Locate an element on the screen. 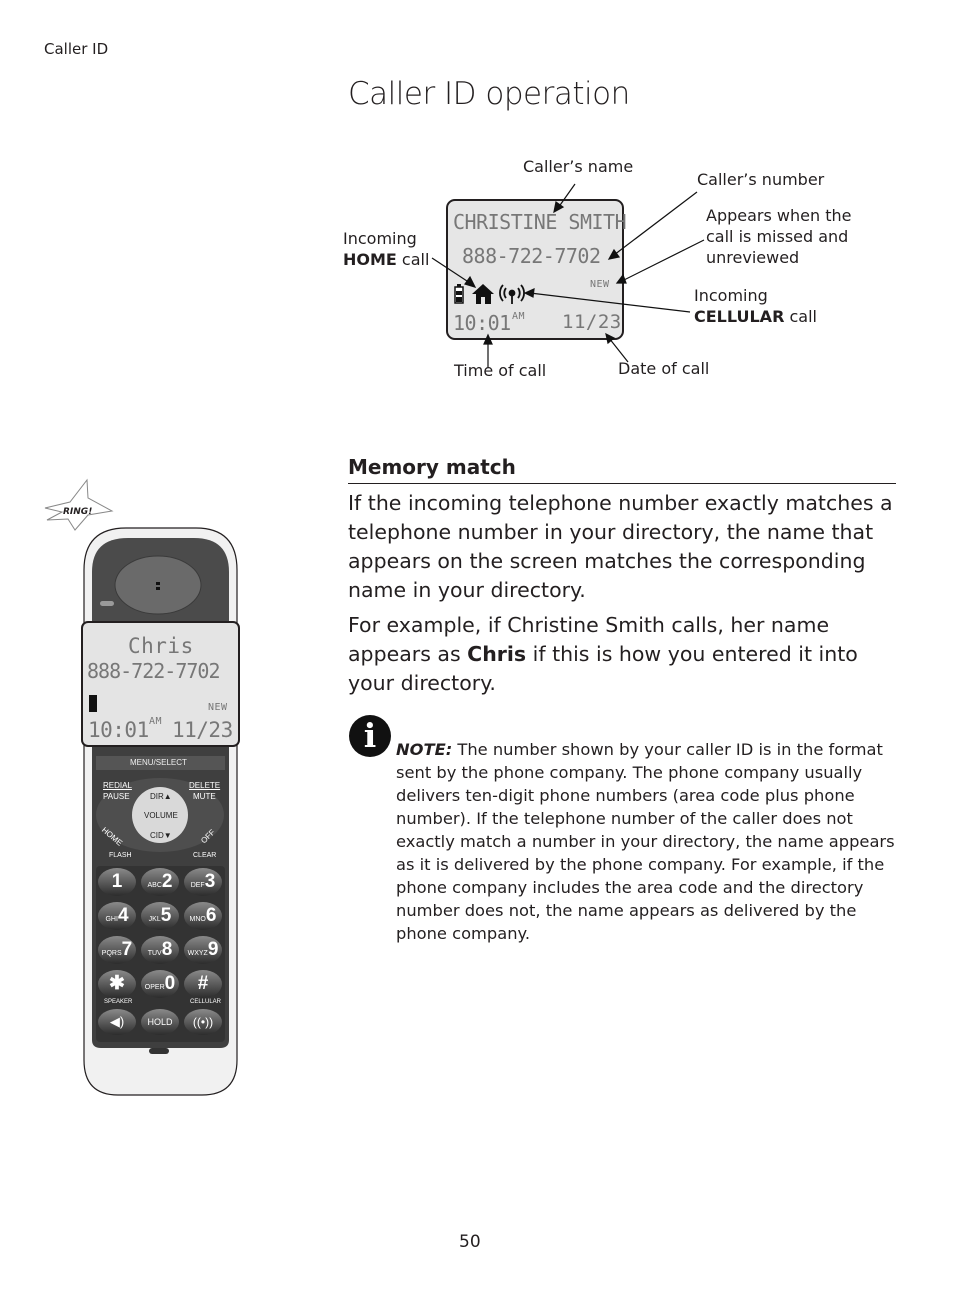  handset-ampm: AM is located at coordinates (156, 721).